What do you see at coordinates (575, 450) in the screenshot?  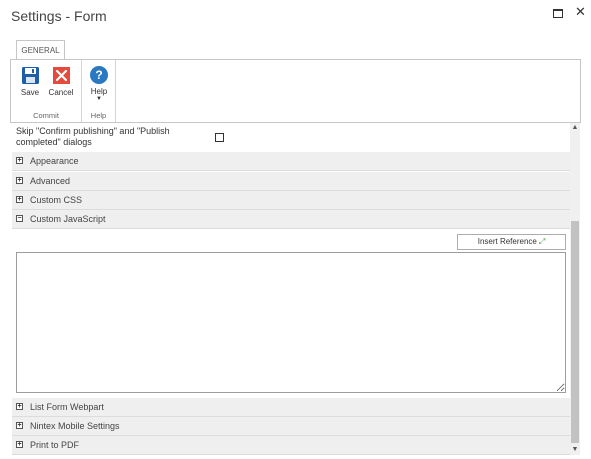 I see `scroll-down-icon: ▼` at bounding box center [575, 450].